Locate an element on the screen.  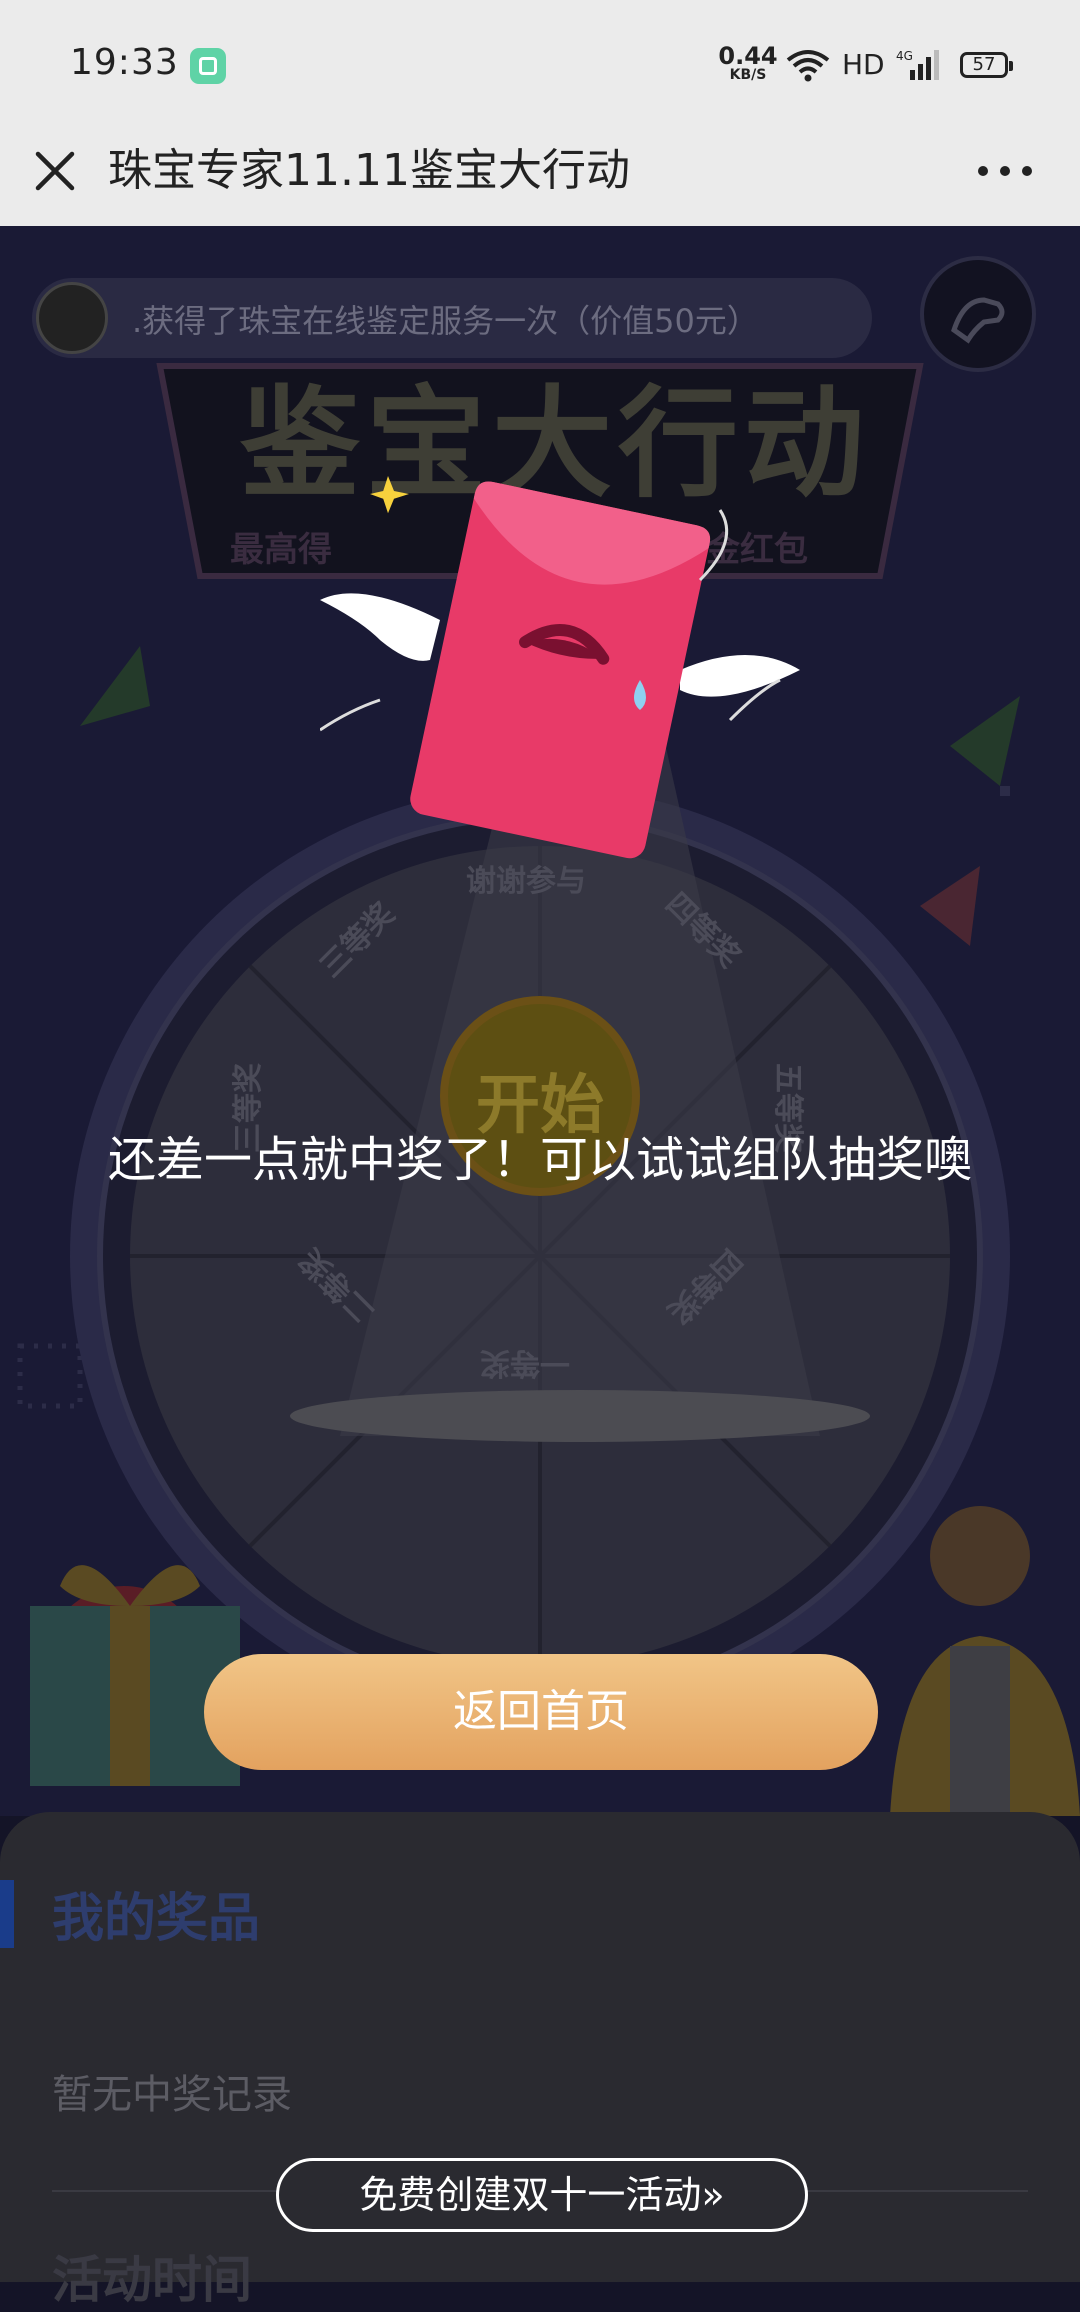
network-speed-value: 0.44 is located at coordinates (748, 56).